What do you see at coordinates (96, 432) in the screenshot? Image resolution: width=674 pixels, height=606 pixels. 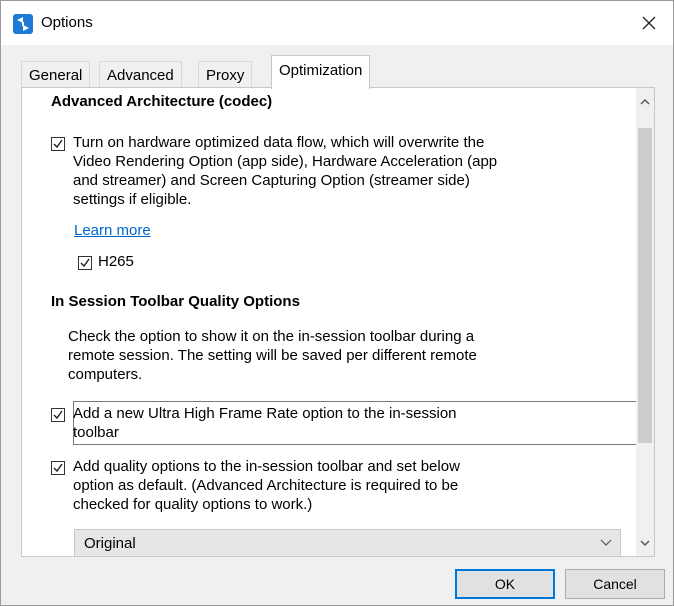 I see `label-line: toolbar` at bounding box center [96, 432].